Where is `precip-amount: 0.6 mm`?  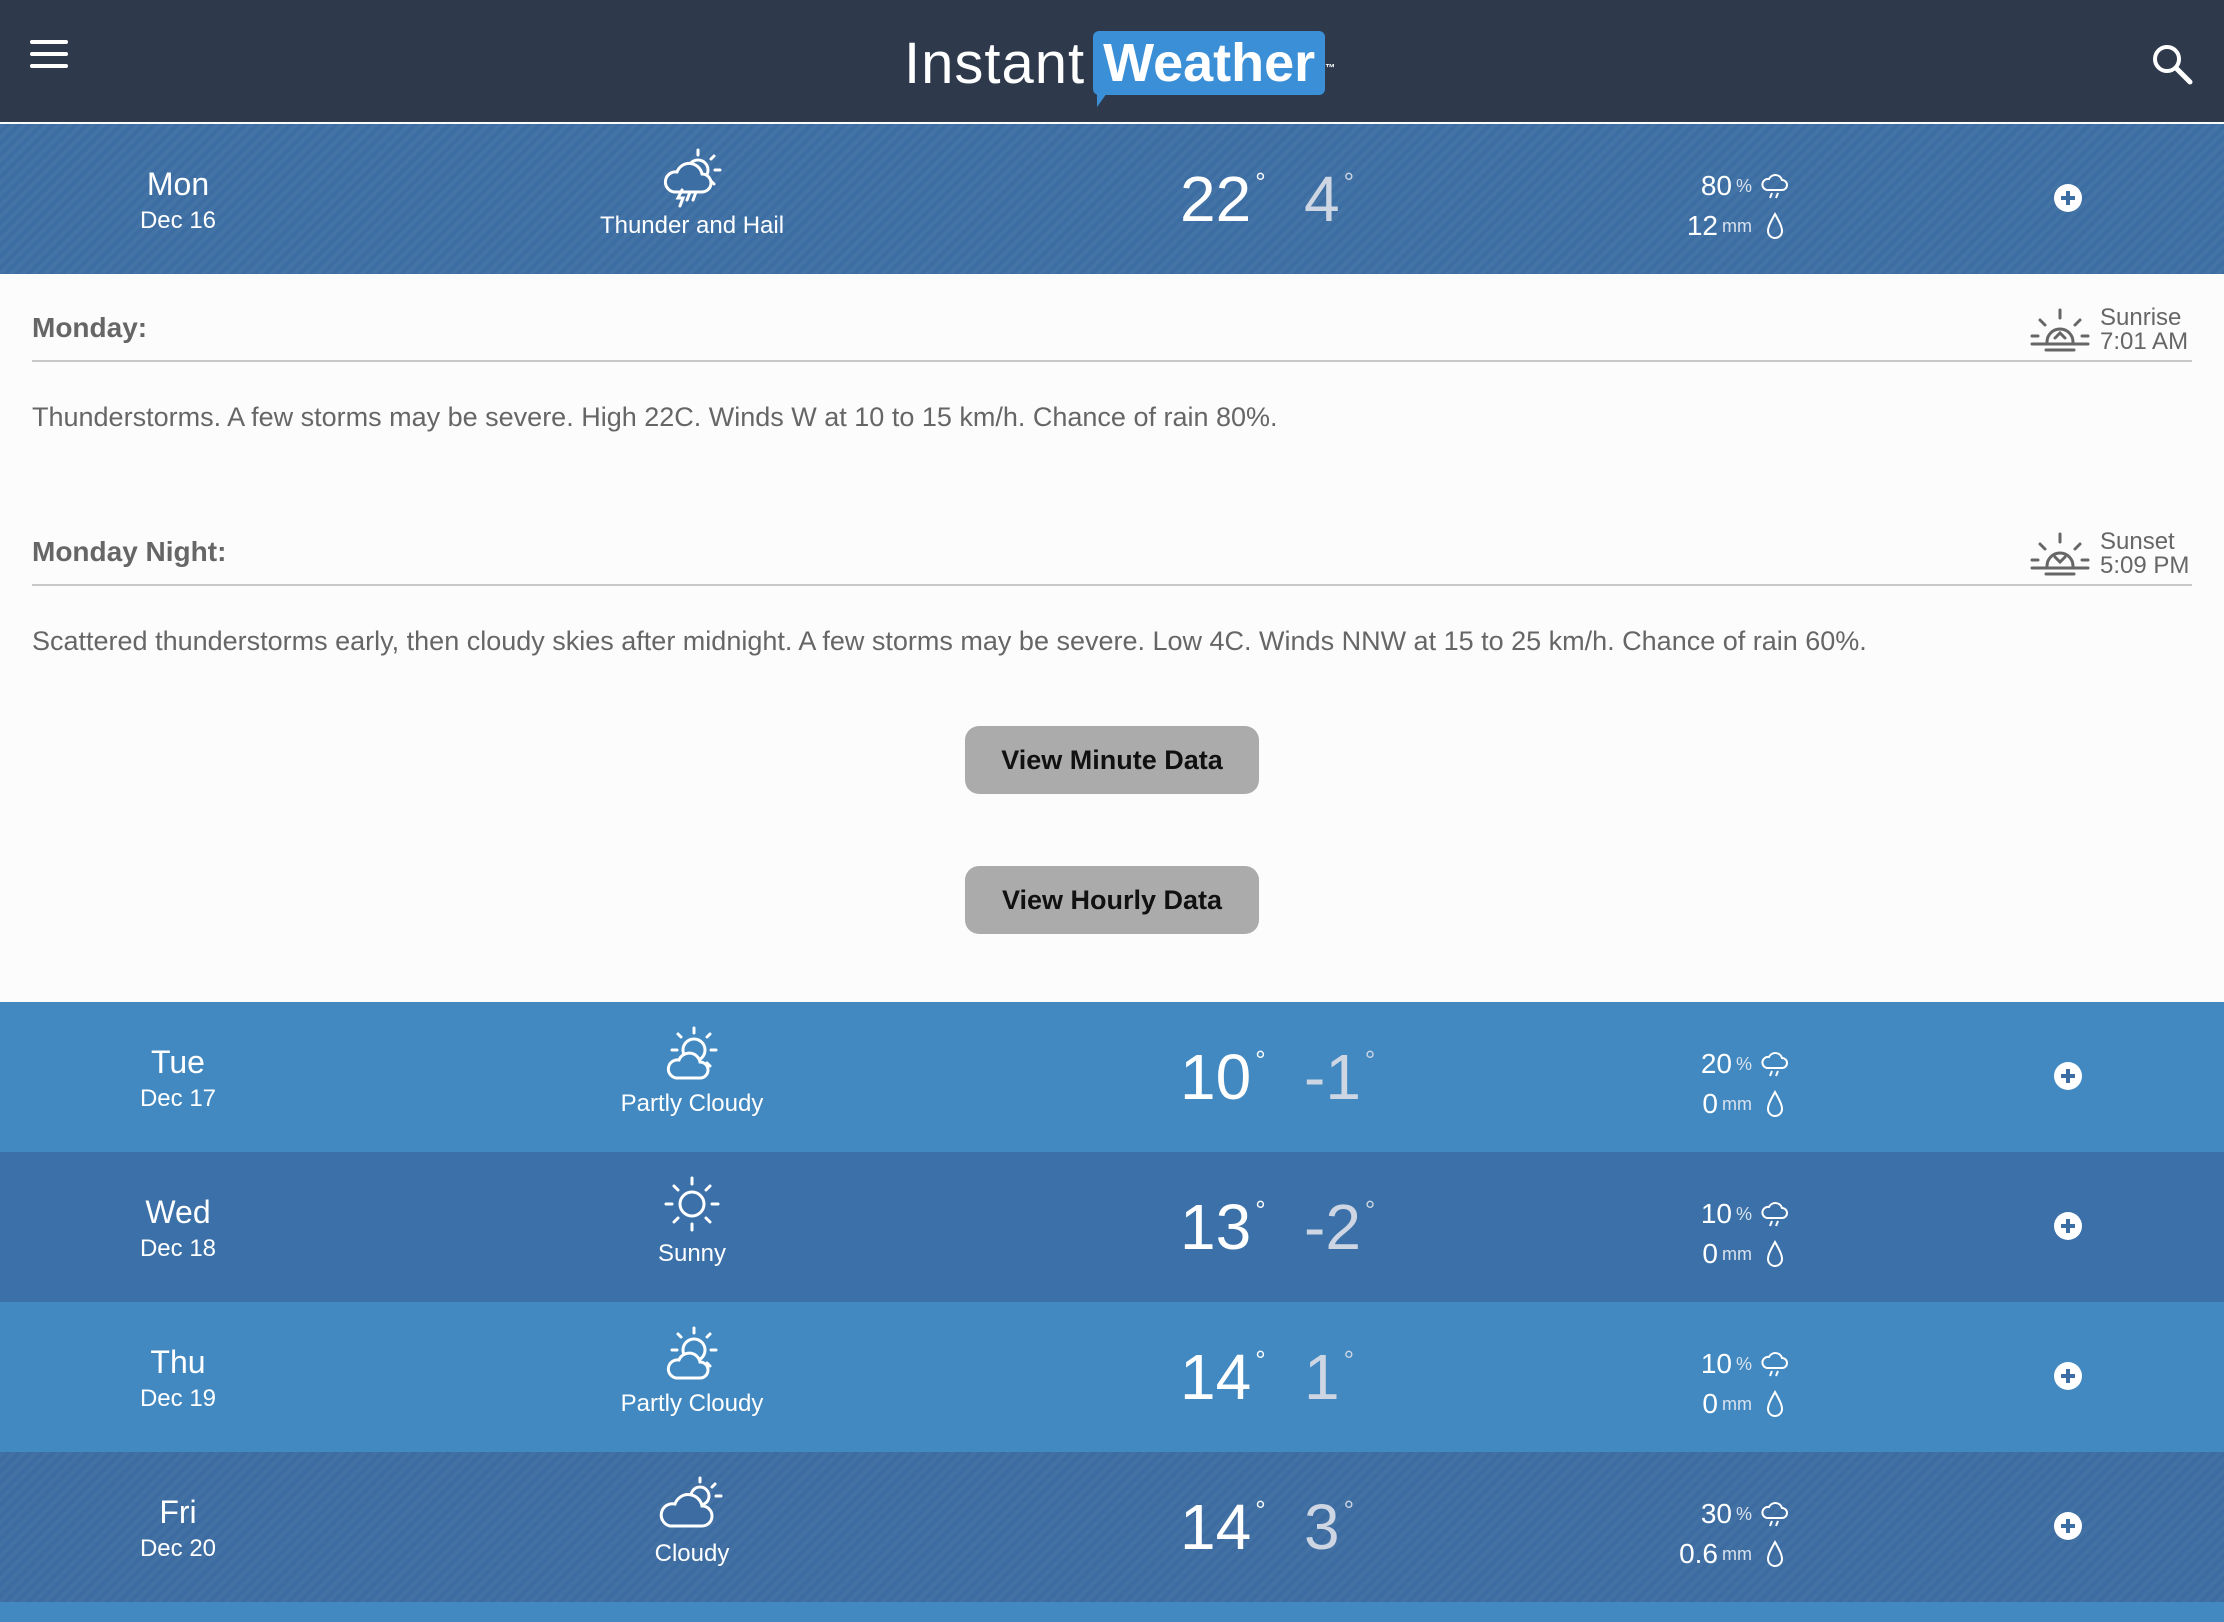
precip-amount: 0.6 mm is located at coordinates (1715, 1554).